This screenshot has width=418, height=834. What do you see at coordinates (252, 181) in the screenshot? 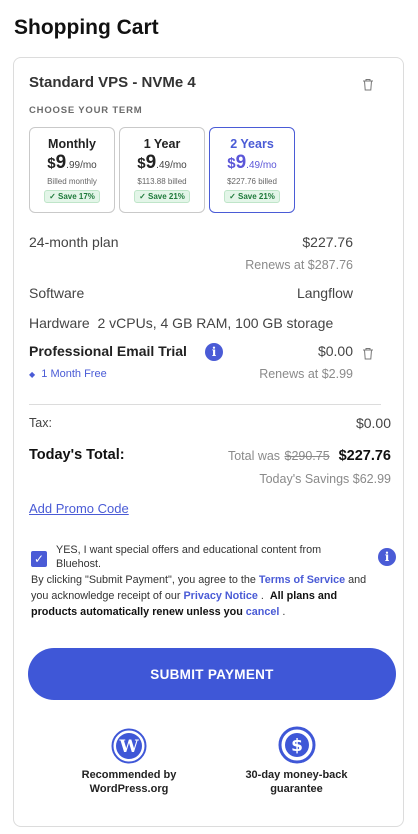
I see `term-billed: $227.76 billed` at bounding box center [252, 181].